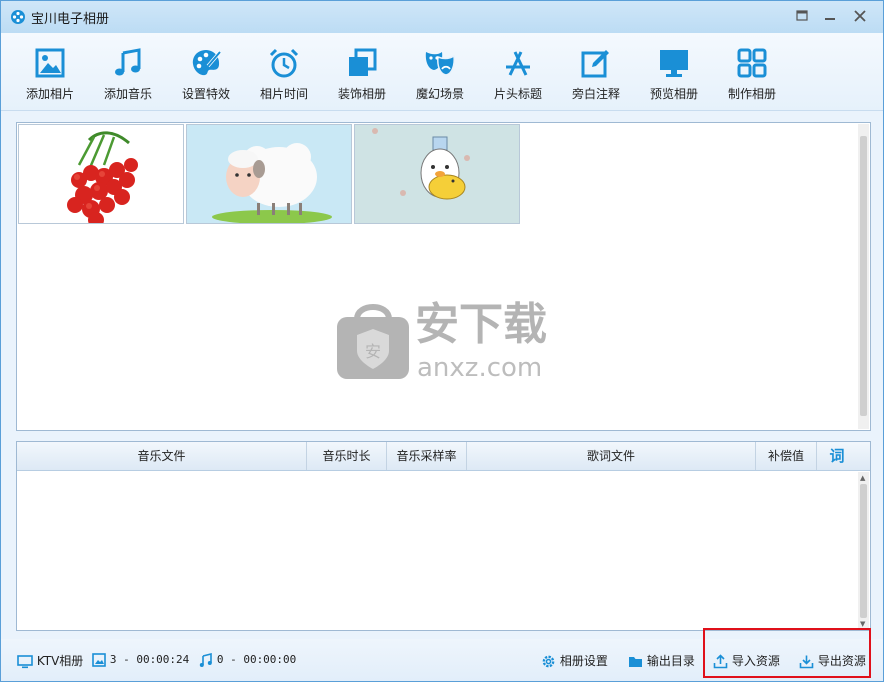  I want to click on column-header-sample-rate: 音乐采样率, so click(427, 456).